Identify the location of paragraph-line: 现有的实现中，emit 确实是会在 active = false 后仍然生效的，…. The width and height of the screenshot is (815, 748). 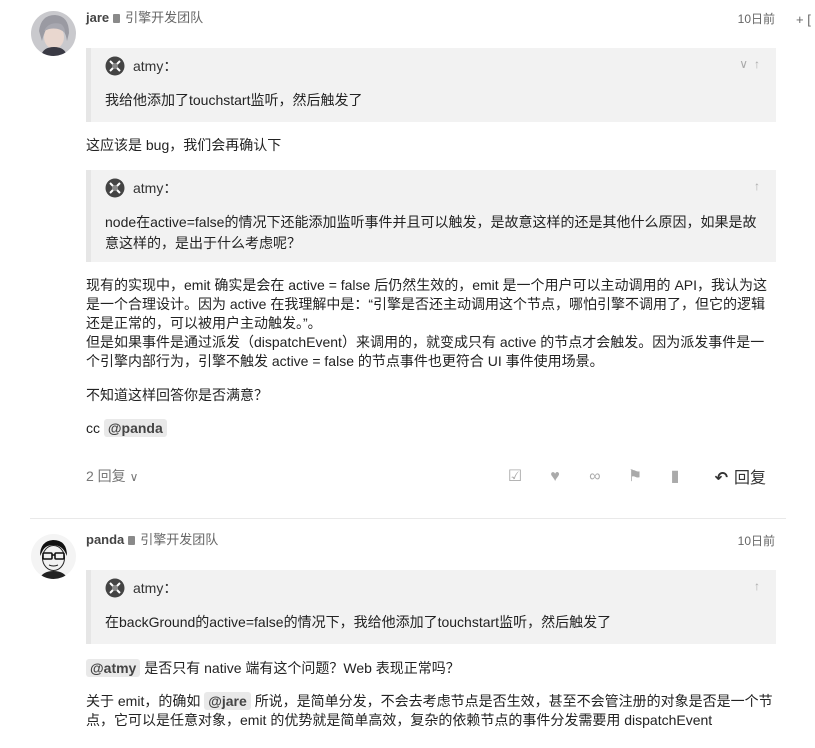
(427, 304).